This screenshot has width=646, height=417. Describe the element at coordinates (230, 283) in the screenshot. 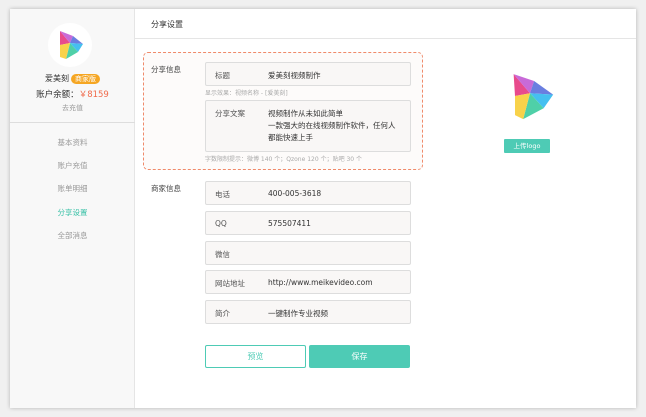

I see `website-key: 网站地址` at that location.